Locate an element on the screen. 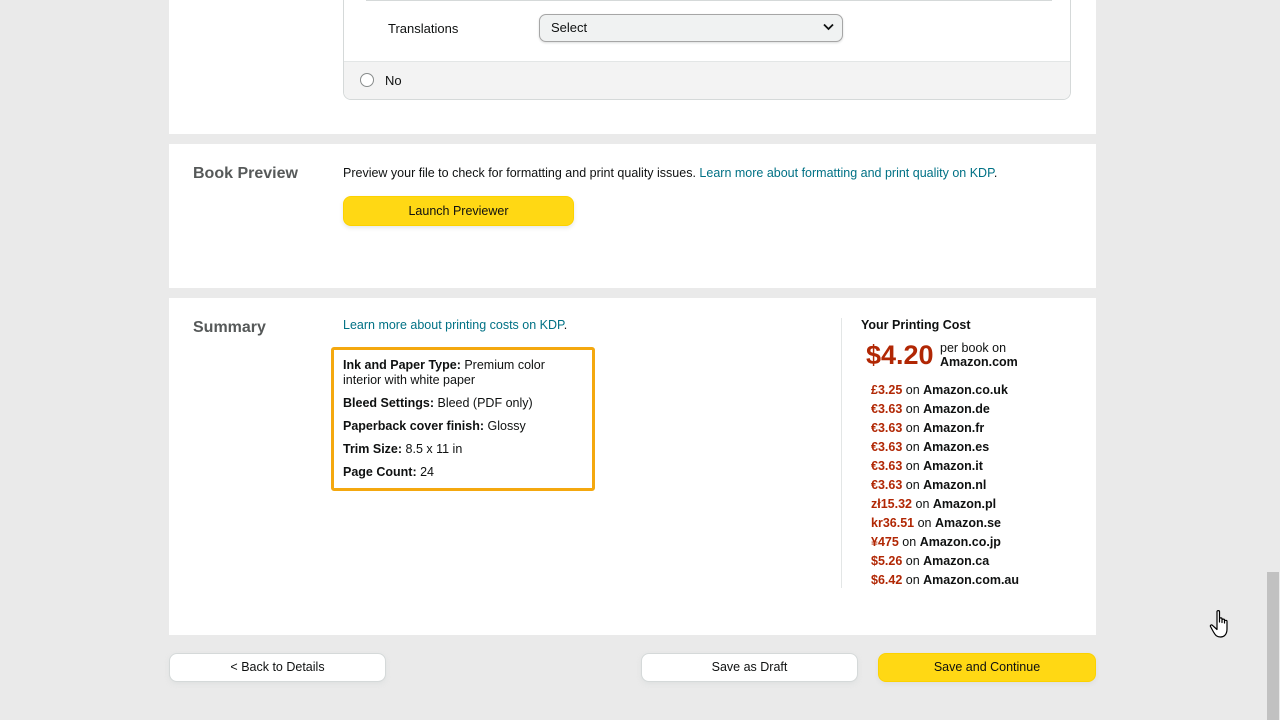  marketplace-price-row: €3.63 on Amazon.nl is located at coordinates (945, 485).